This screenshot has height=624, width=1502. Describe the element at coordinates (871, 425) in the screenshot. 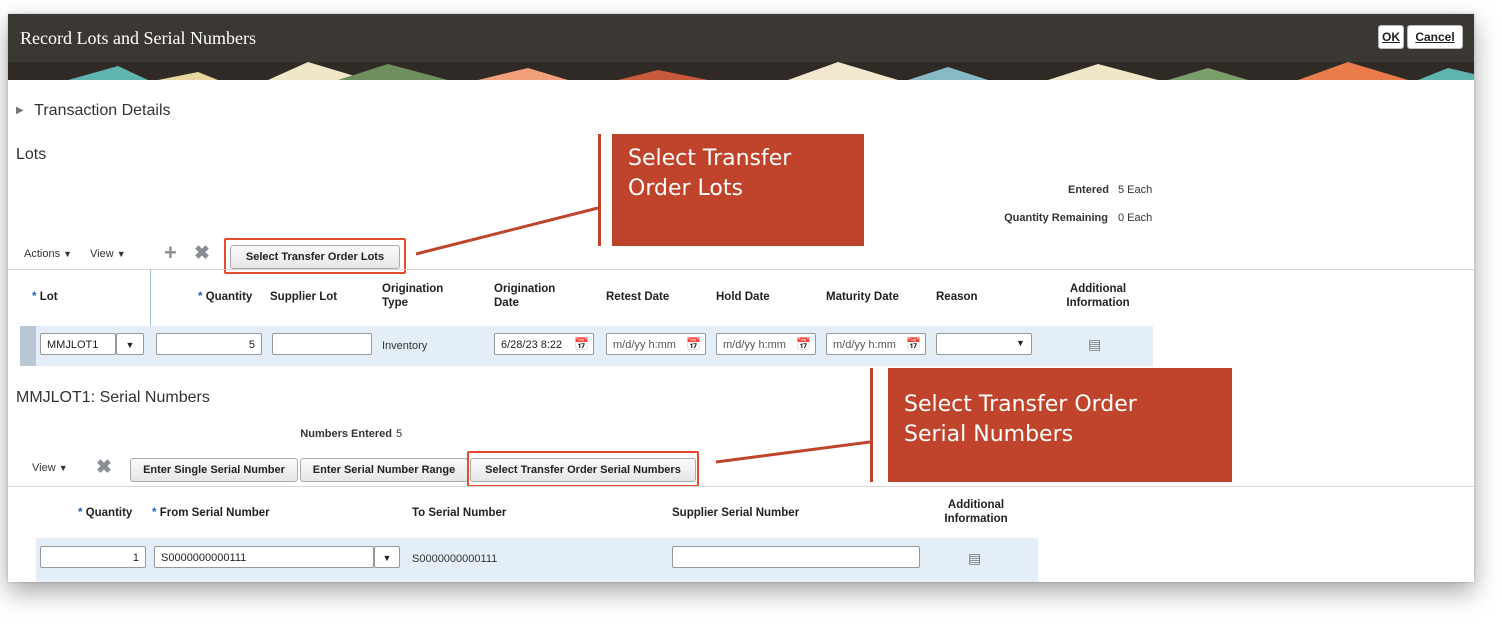

I see `serials-callout-bar` at that location.